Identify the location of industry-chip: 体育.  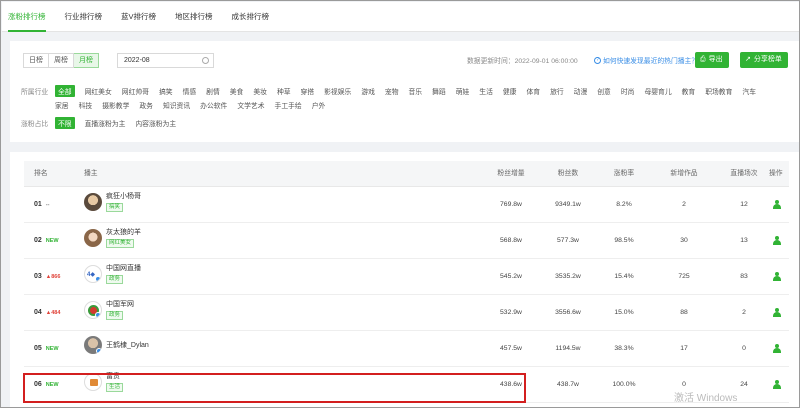
(533, 91).